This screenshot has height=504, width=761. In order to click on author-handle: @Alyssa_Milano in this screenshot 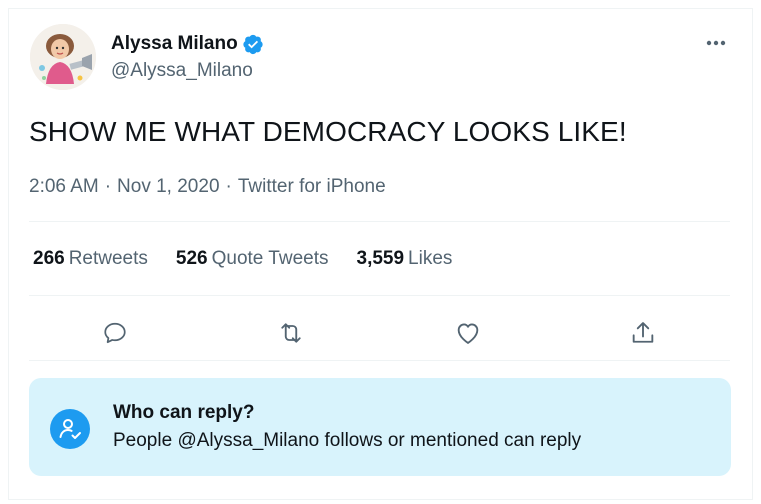, I will do `click(182, 71)`.